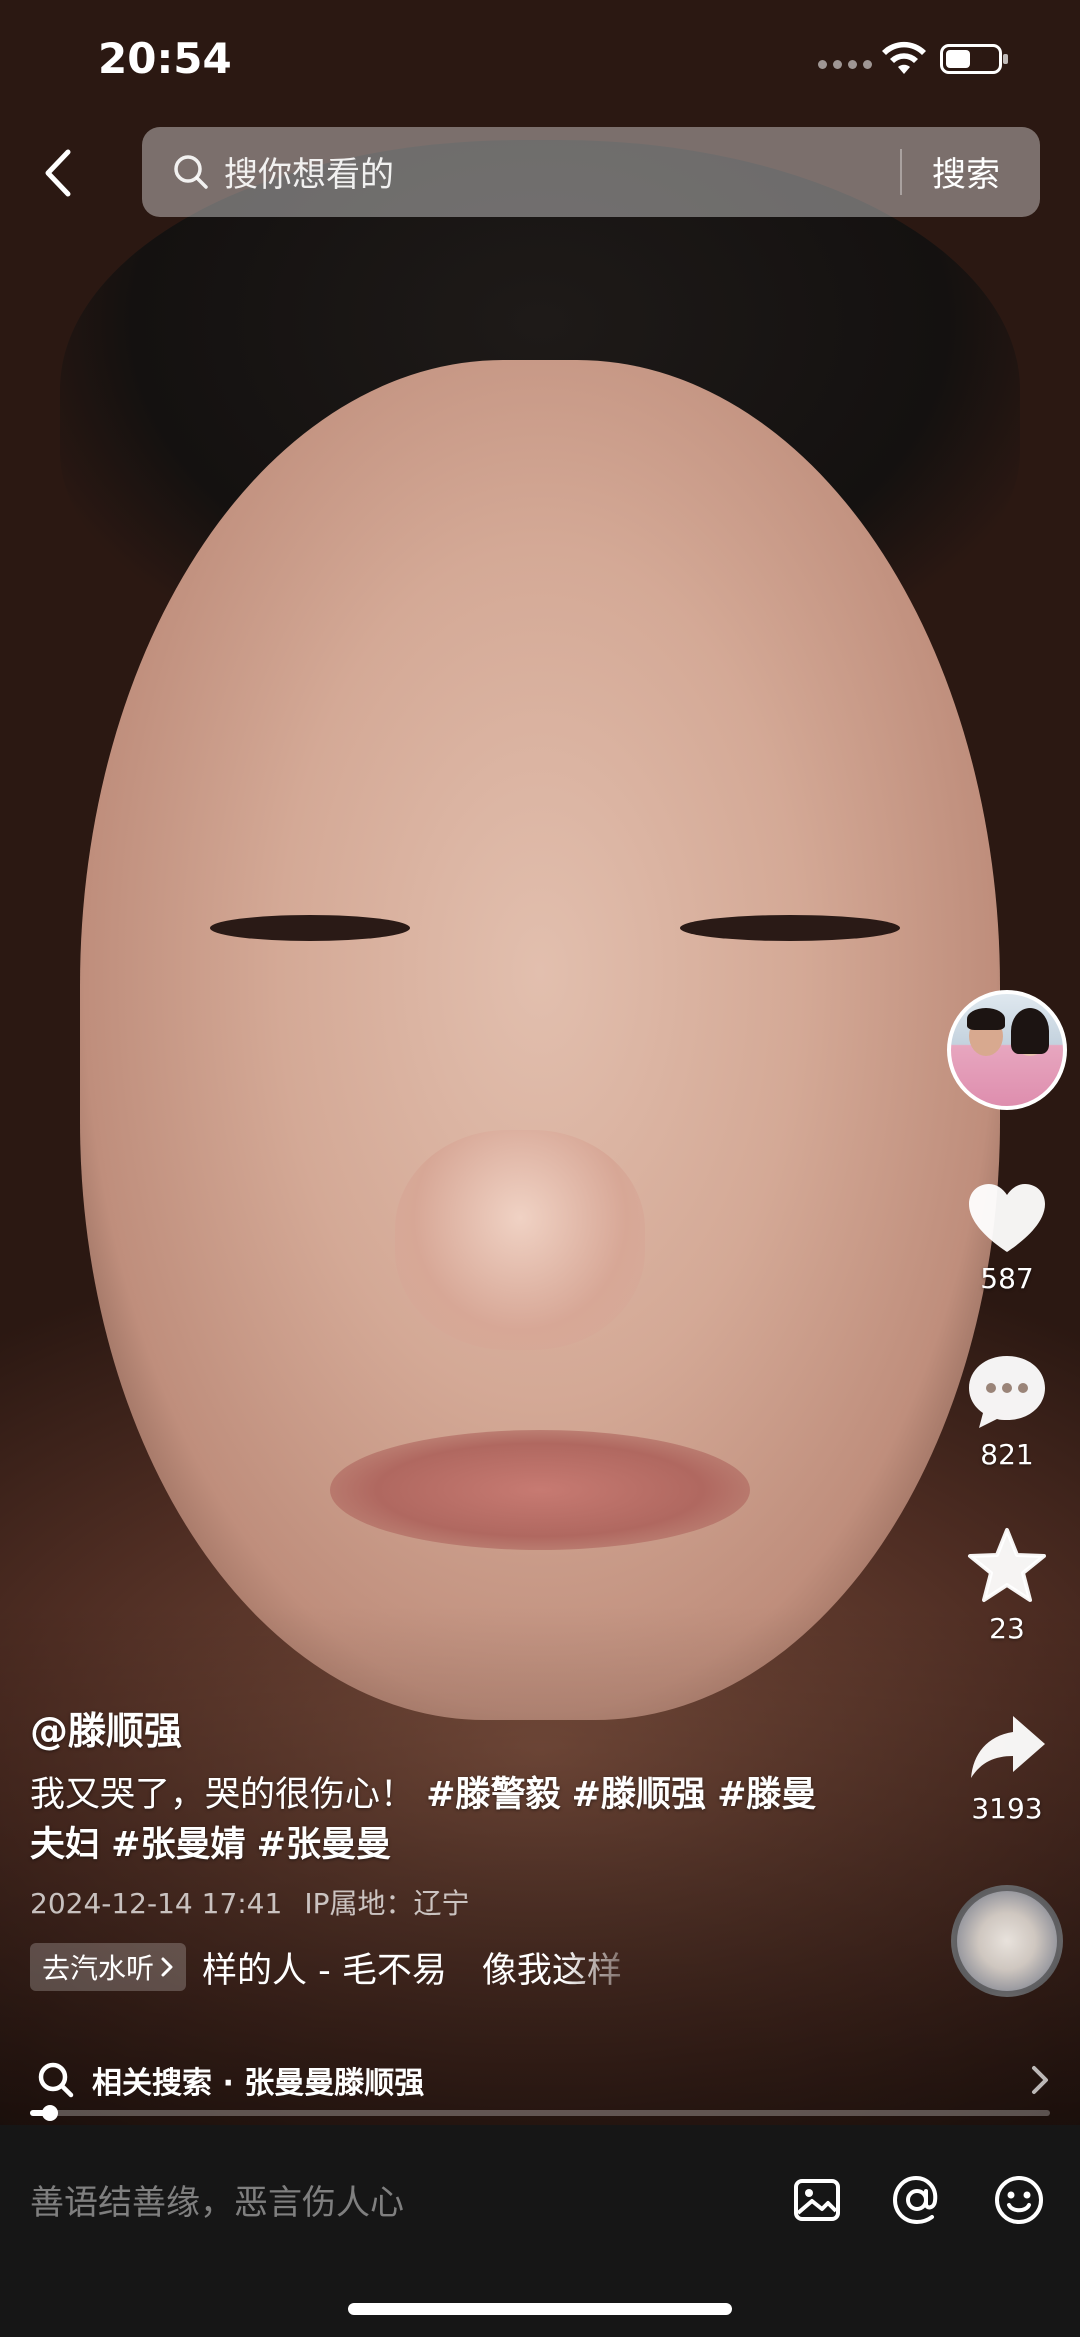 This screenshot has height=2337, width=1080. What do you see at coordinates (1007, 1565) in the screenshot?
I see `star-icon` at bounding box center [1007, 1565].